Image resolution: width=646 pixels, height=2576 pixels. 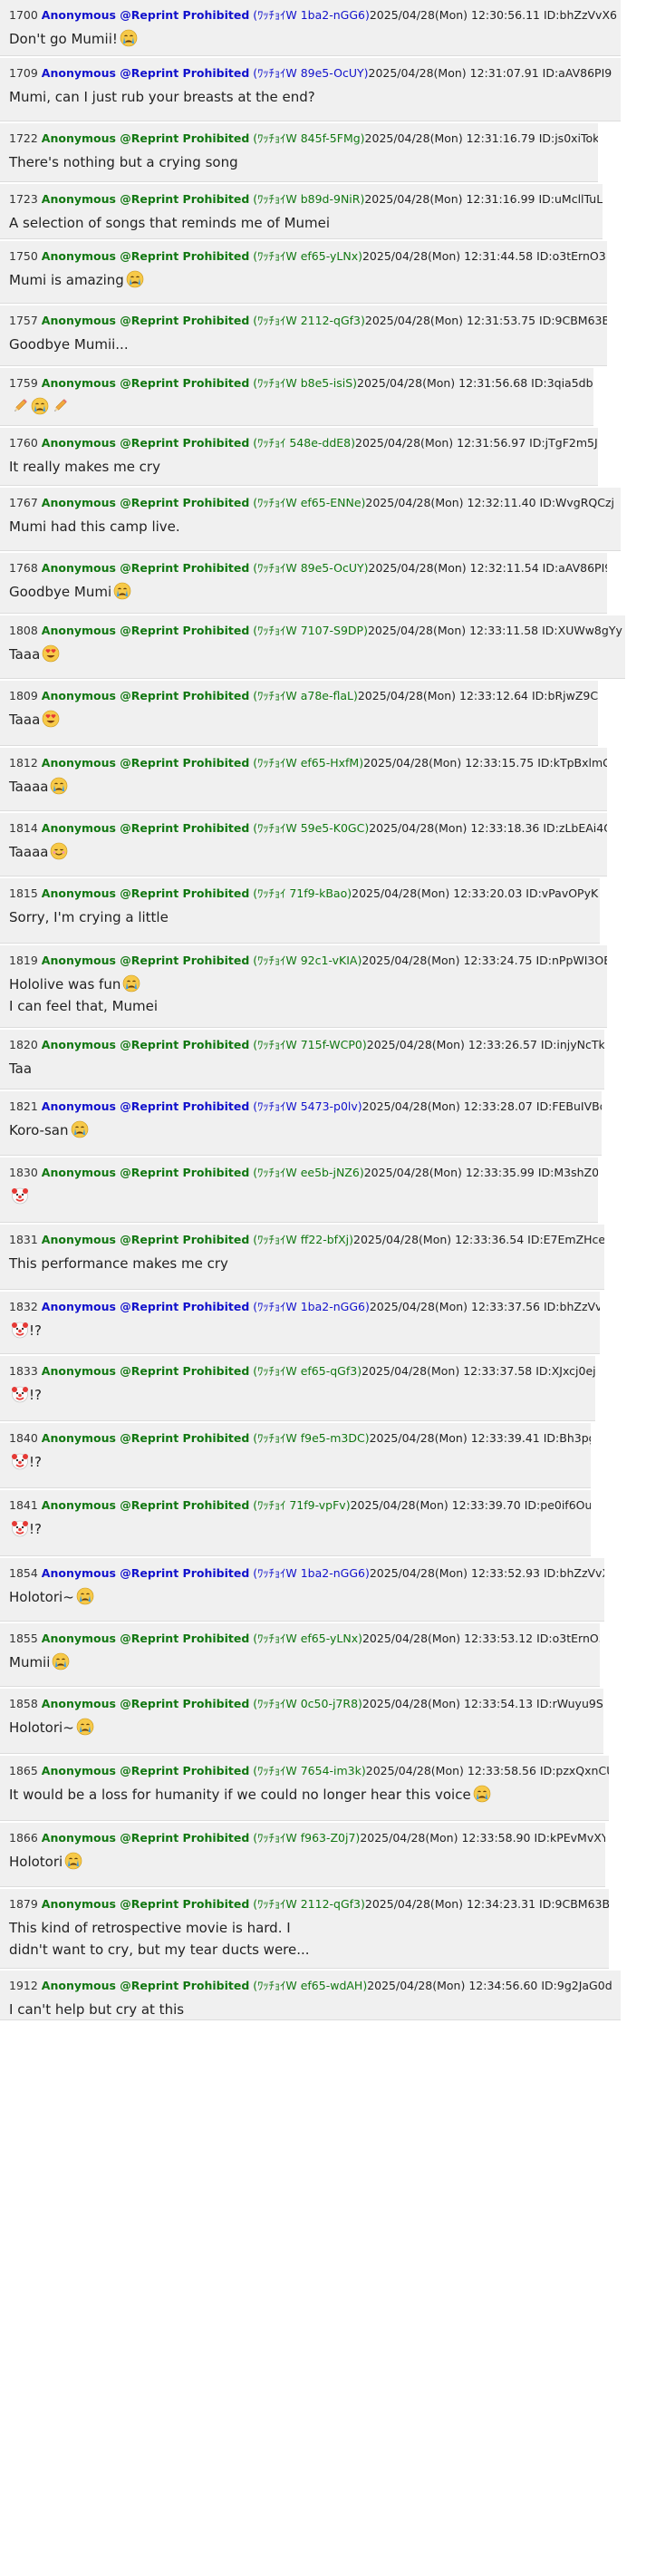 I want to click on post-body: I can't help but cry at this, so click(x=315, y=2009).